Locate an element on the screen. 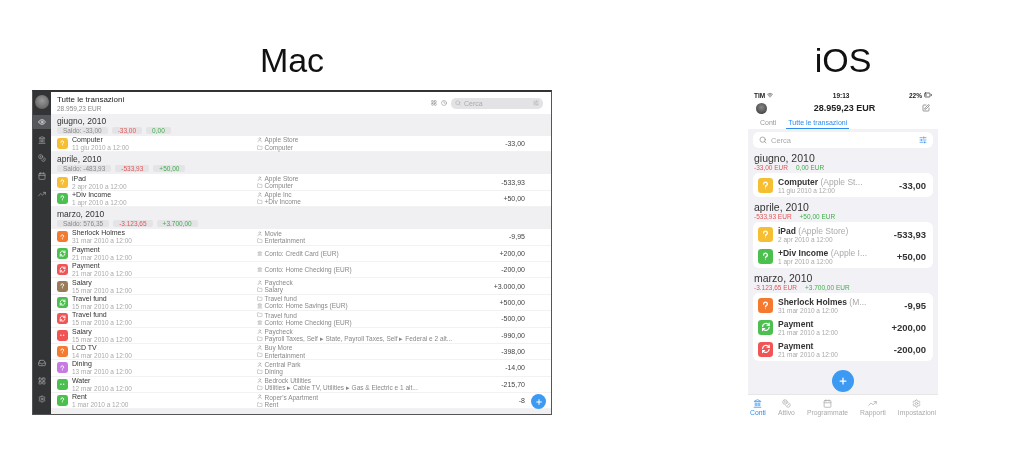 Image resolution: width=1024 pixels, height=455 pixels. amount: +200,00 is located at coordinates (908, 327).